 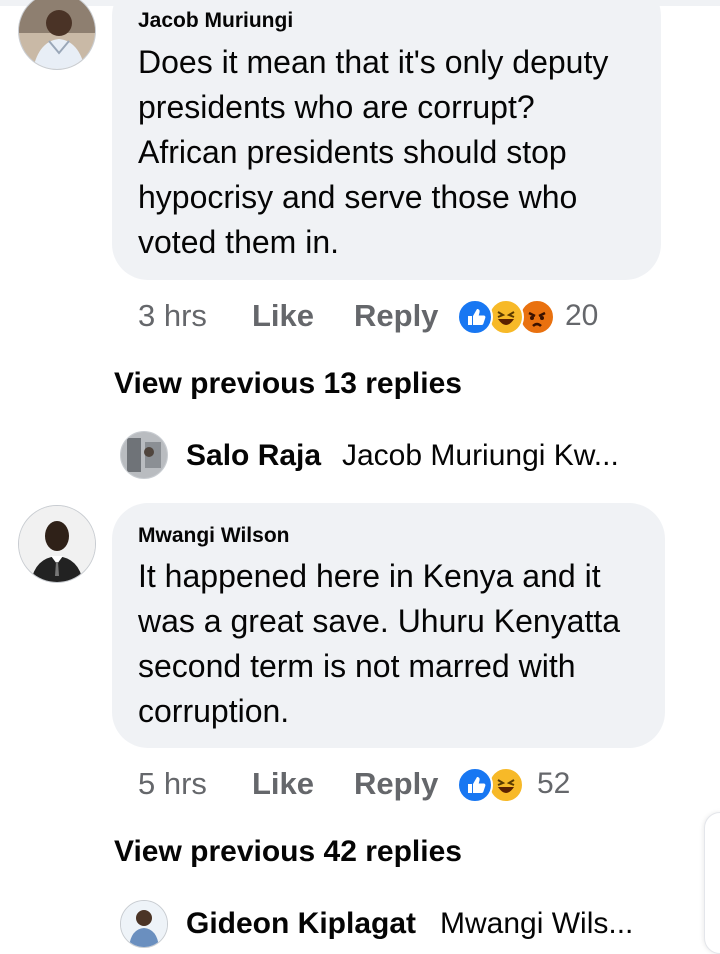 What do you see at coordinates (288, 384) in the screenshot?
I see `view-previous-replies-link: View previous 13 replies` at bounding box center [288, 384].